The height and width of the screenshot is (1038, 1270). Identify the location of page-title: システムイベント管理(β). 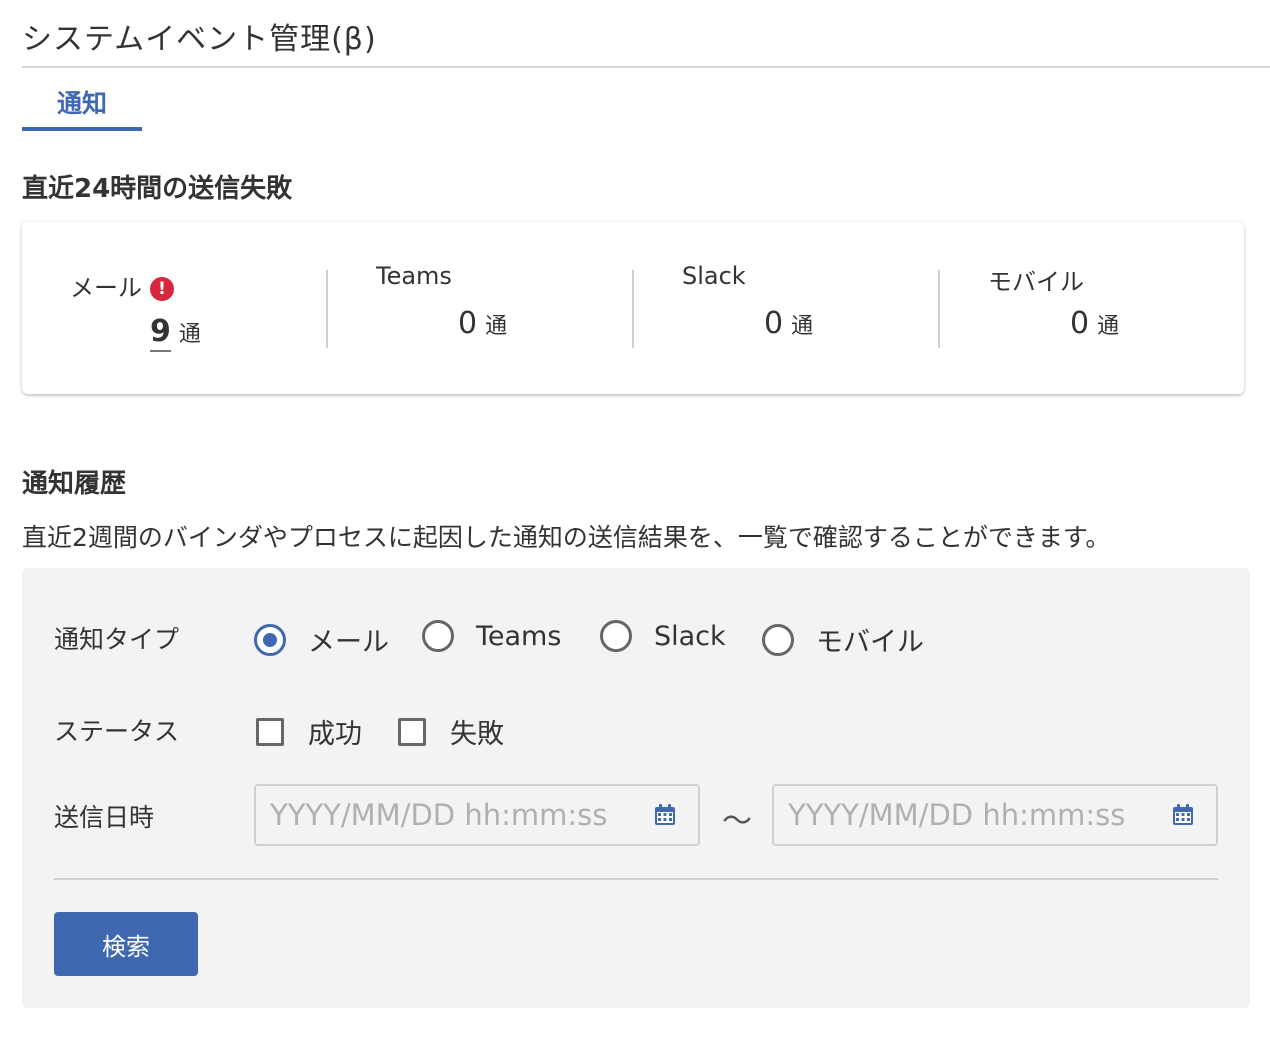
(199, 39).